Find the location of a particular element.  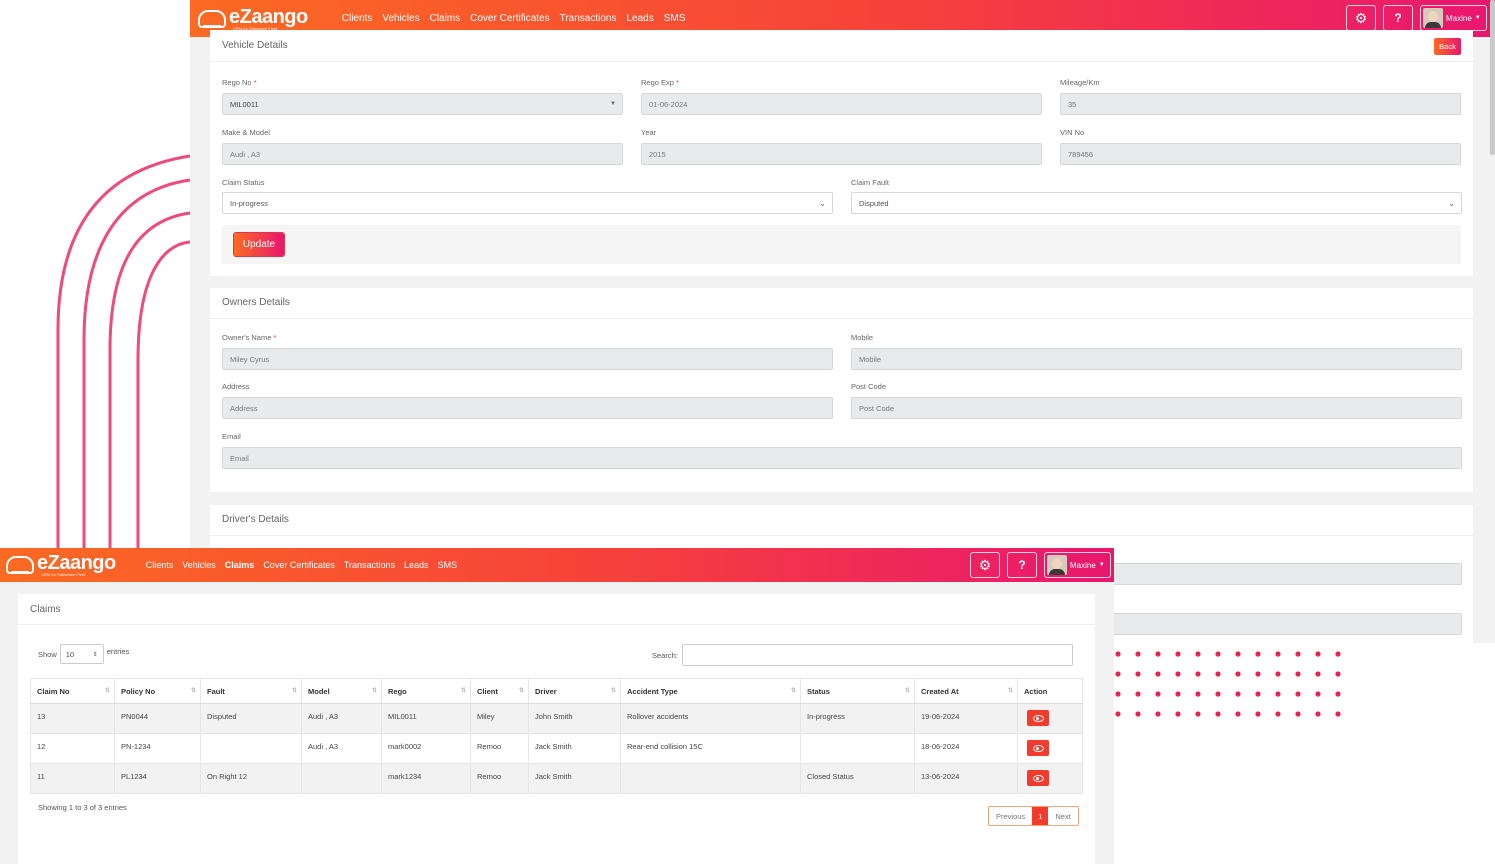

pagination-previous: Previous is located at coordinates (1011, 816).